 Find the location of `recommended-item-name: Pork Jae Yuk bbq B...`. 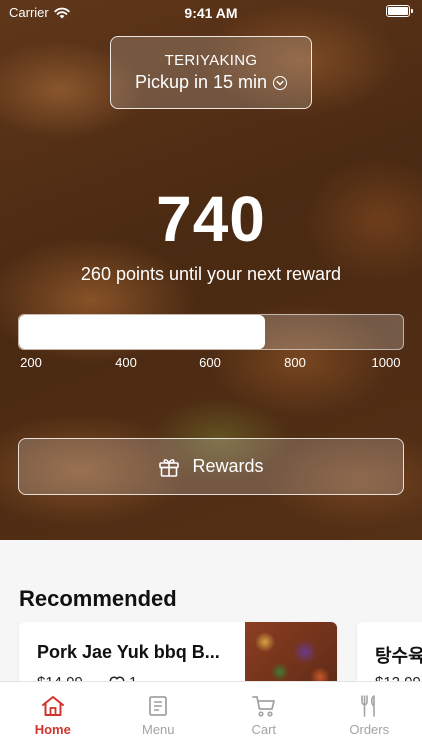

recommended-item-name: Pork Jae Yuk bbq B... is located at coordinates (128, 652).